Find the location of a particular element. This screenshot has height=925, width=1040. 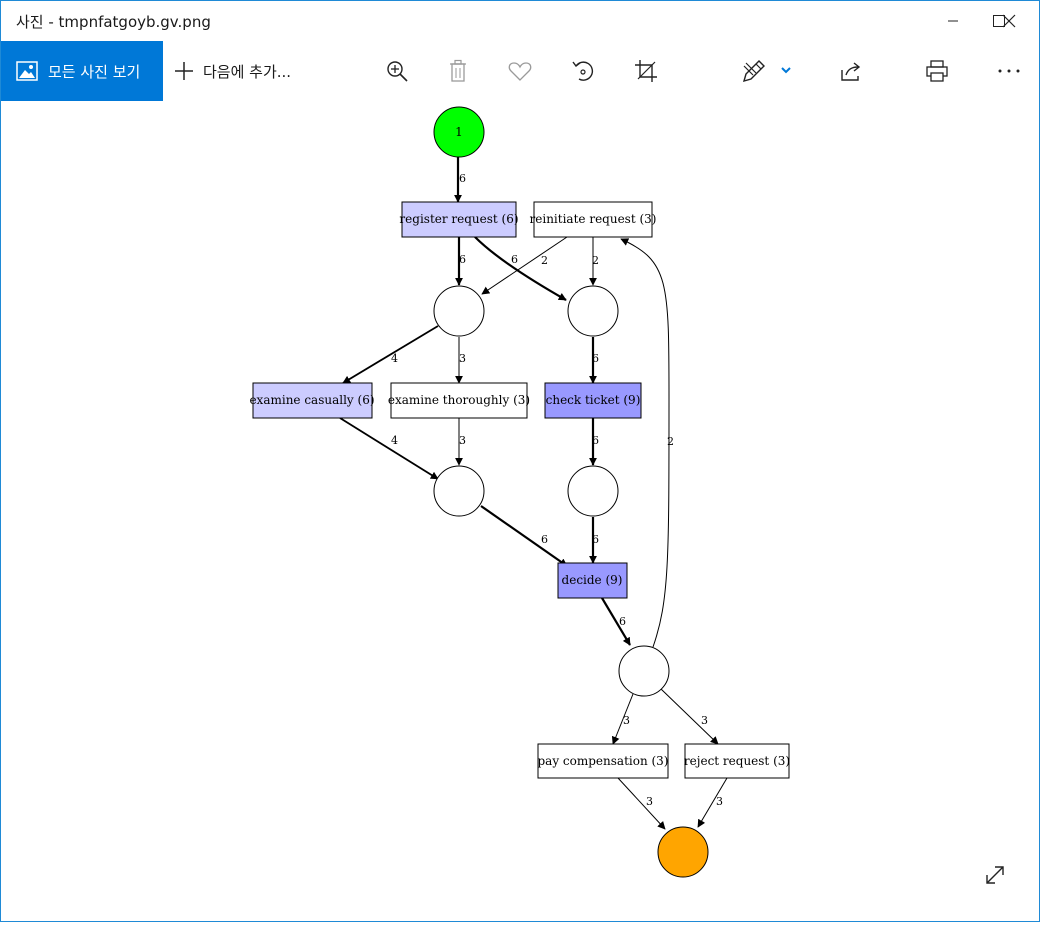

edge-pay-end is located at coordinates (641, 803).